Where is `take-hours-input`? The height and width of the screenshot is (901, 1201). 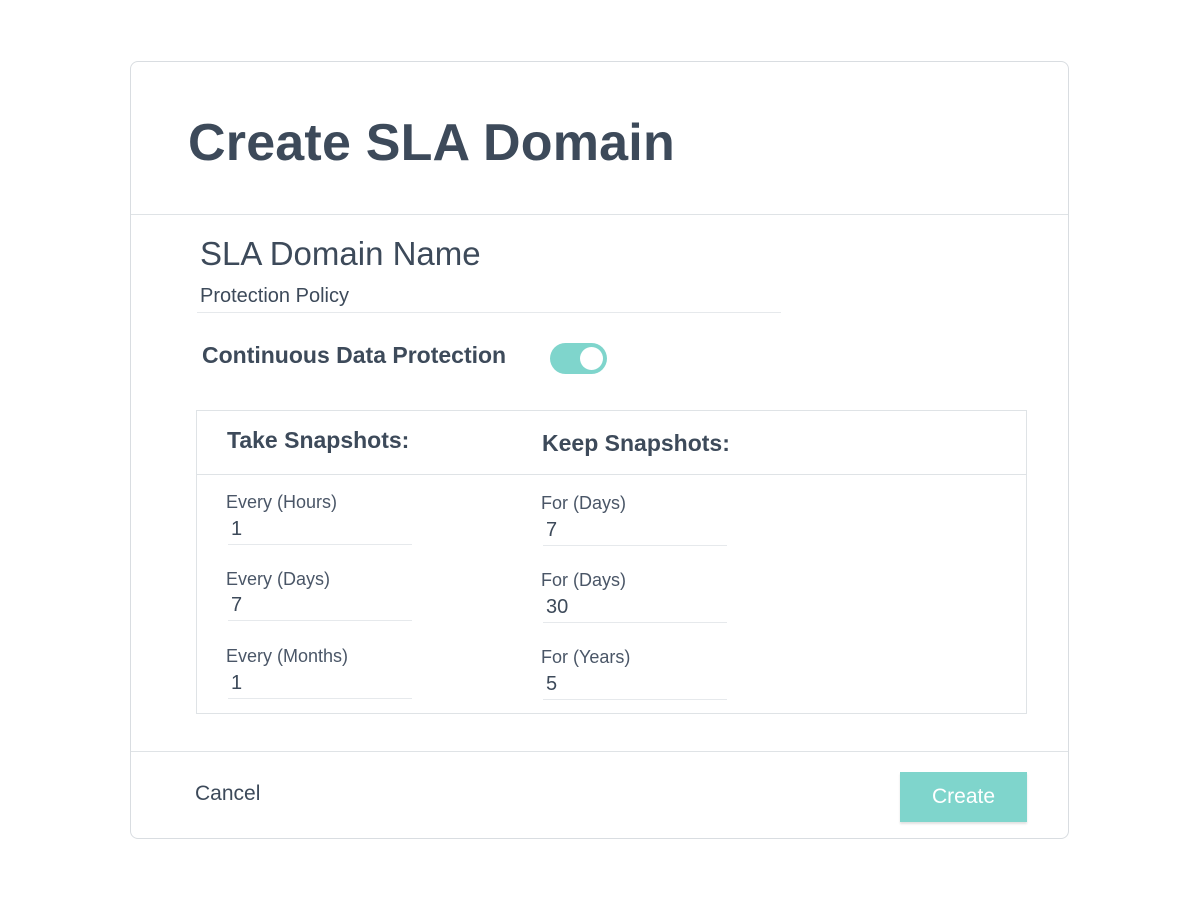
take-hours-input is located at coordinates (320, 530).